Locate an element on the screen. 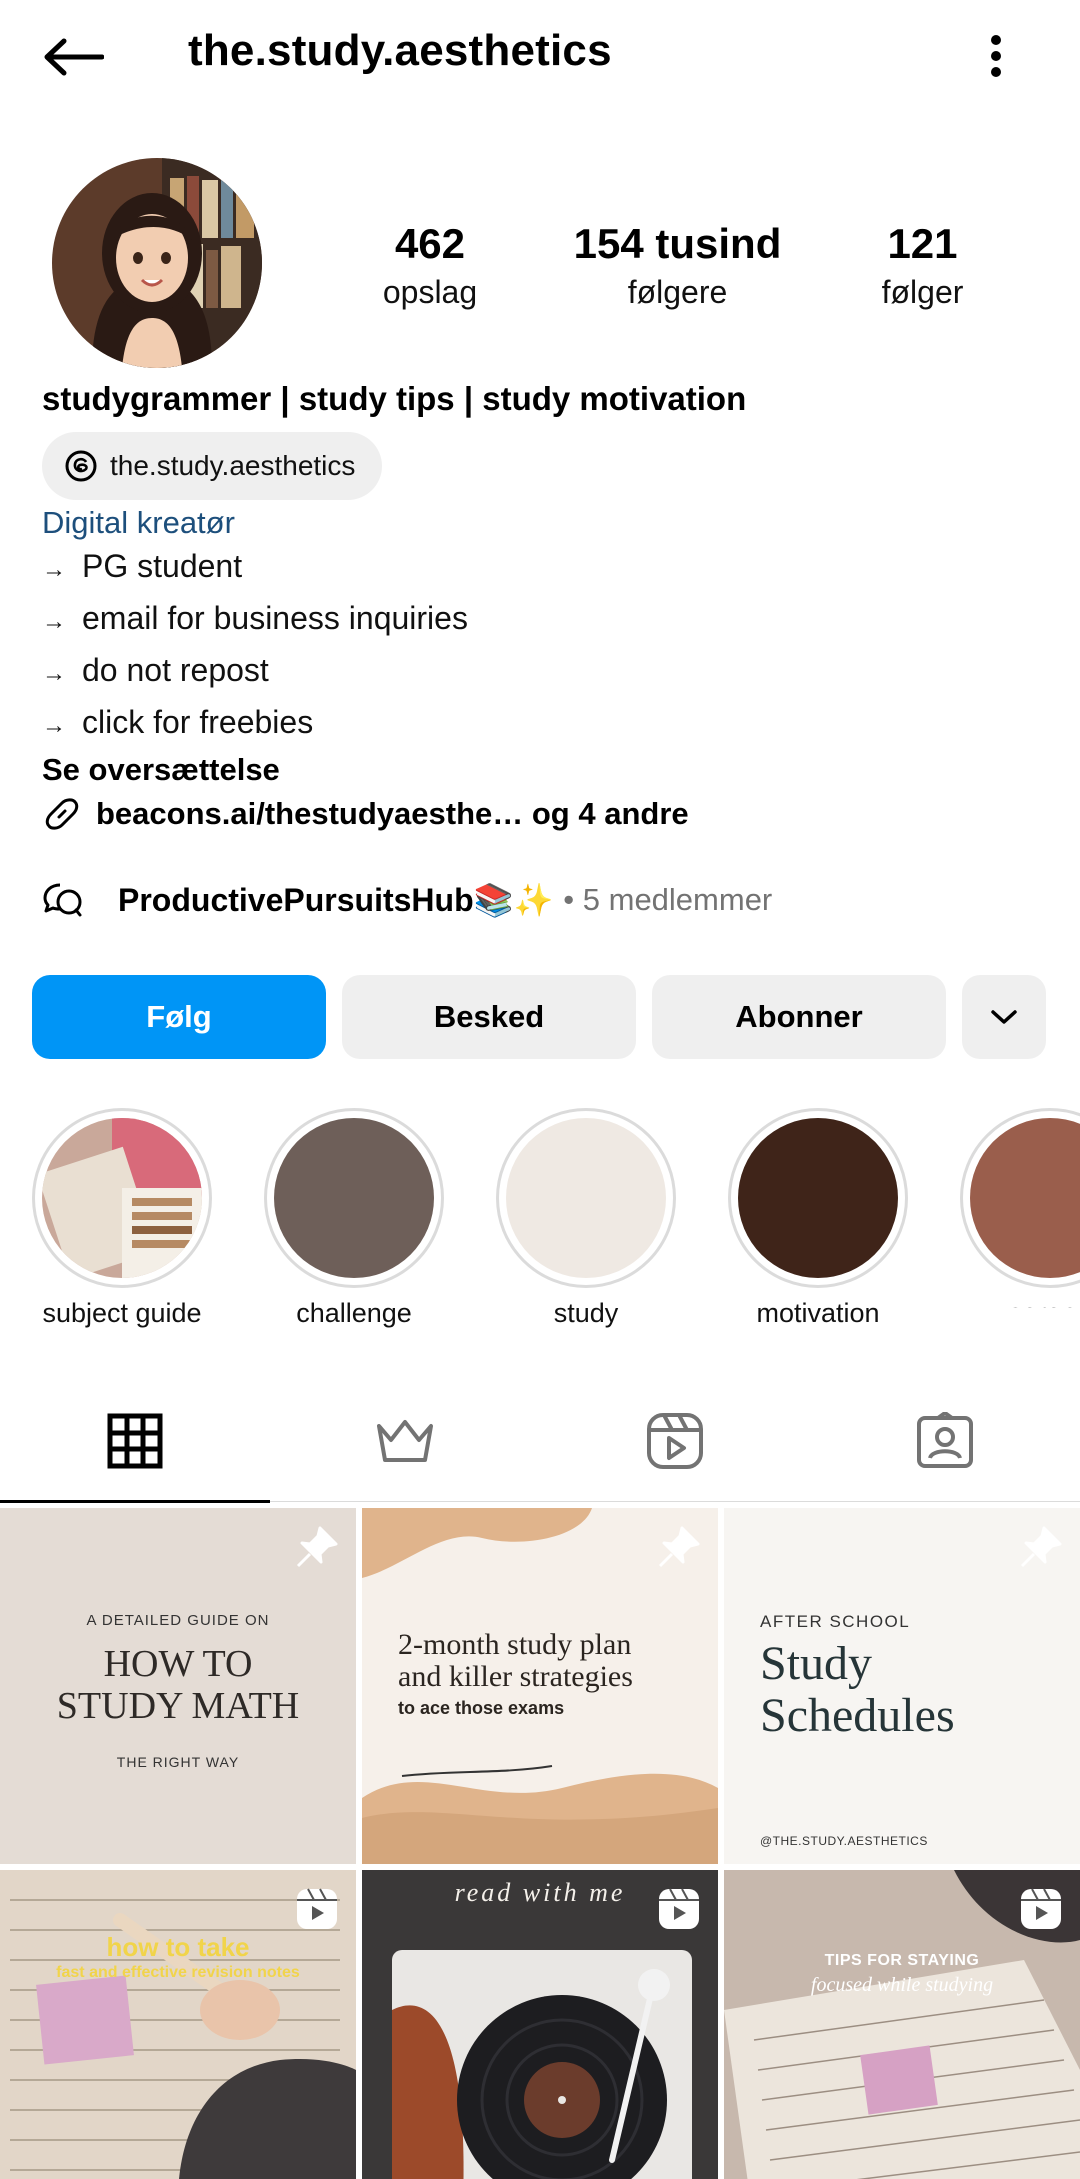  posts-label: opslag is located at coordinates (430, 292).